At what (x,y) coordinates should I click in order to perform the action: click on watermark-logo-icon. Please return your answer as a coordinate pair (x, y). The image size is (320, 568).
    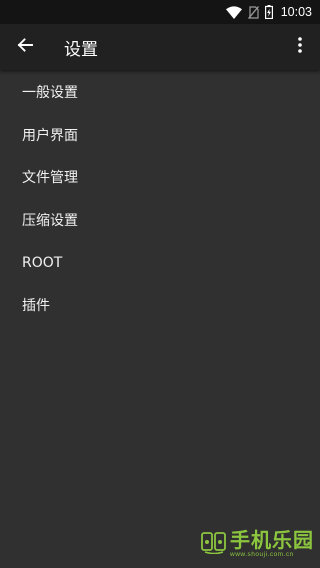
    Looking at the image, I should click on (214, 544).